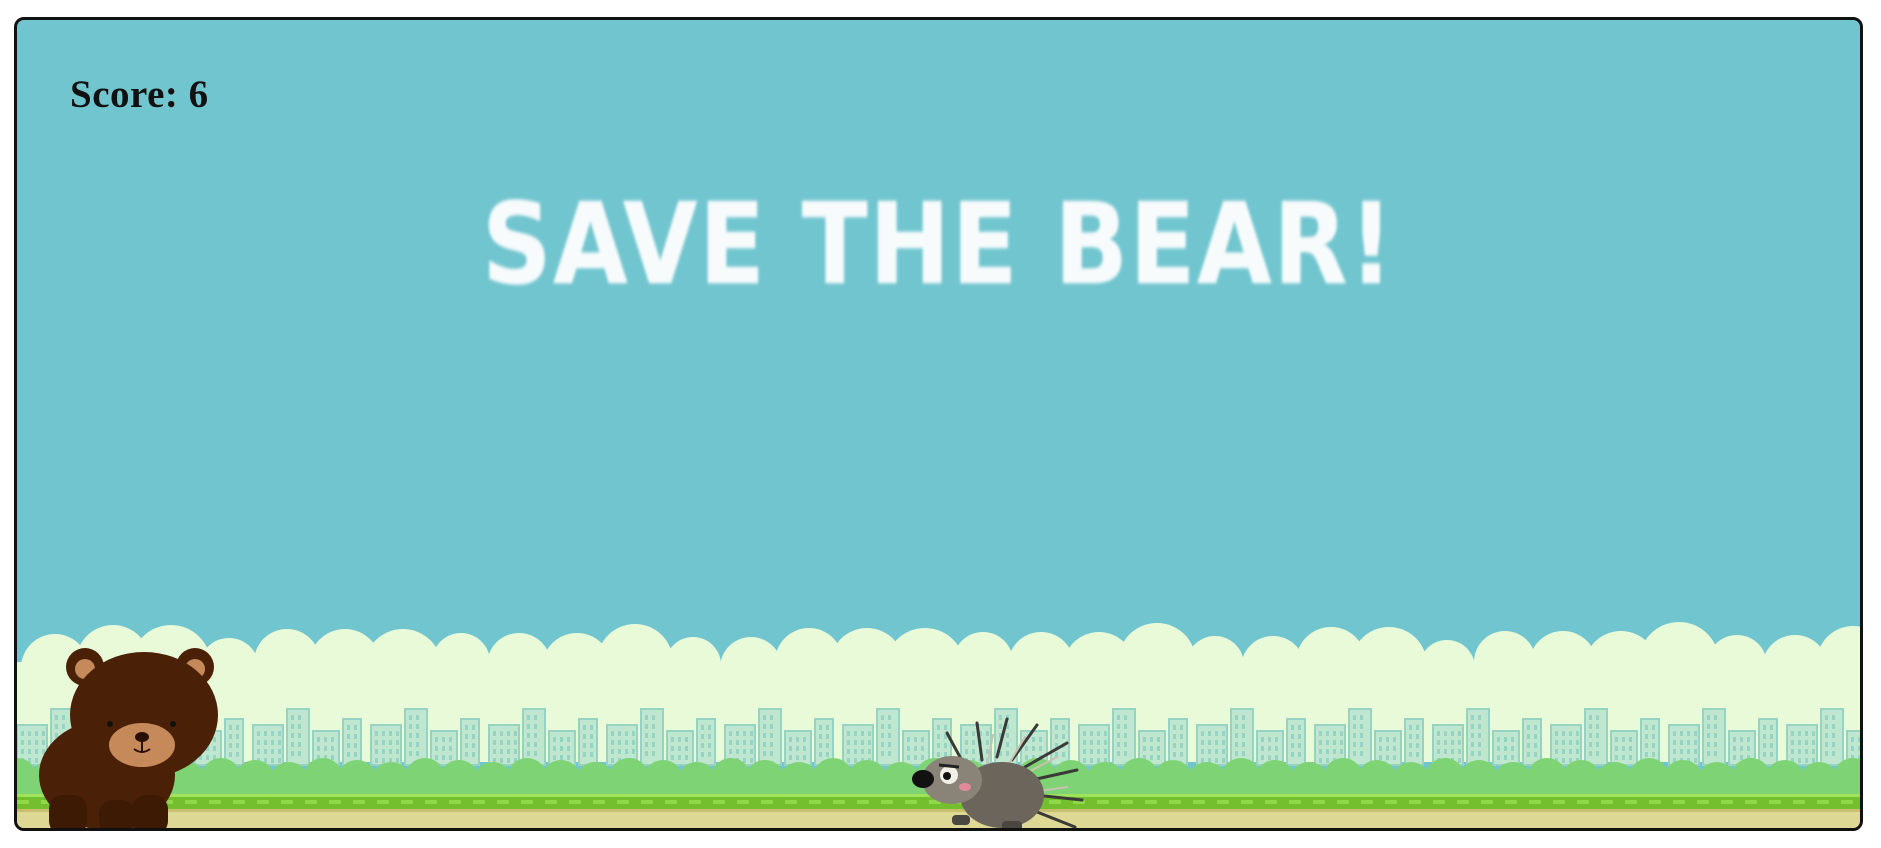 Image resolution: width=1881 pixels, height=848 pixels. What do you see at coordinates (139, 94) in the screenshot?
I see `score-display: Score: 6` at bounding box center [139, 94].